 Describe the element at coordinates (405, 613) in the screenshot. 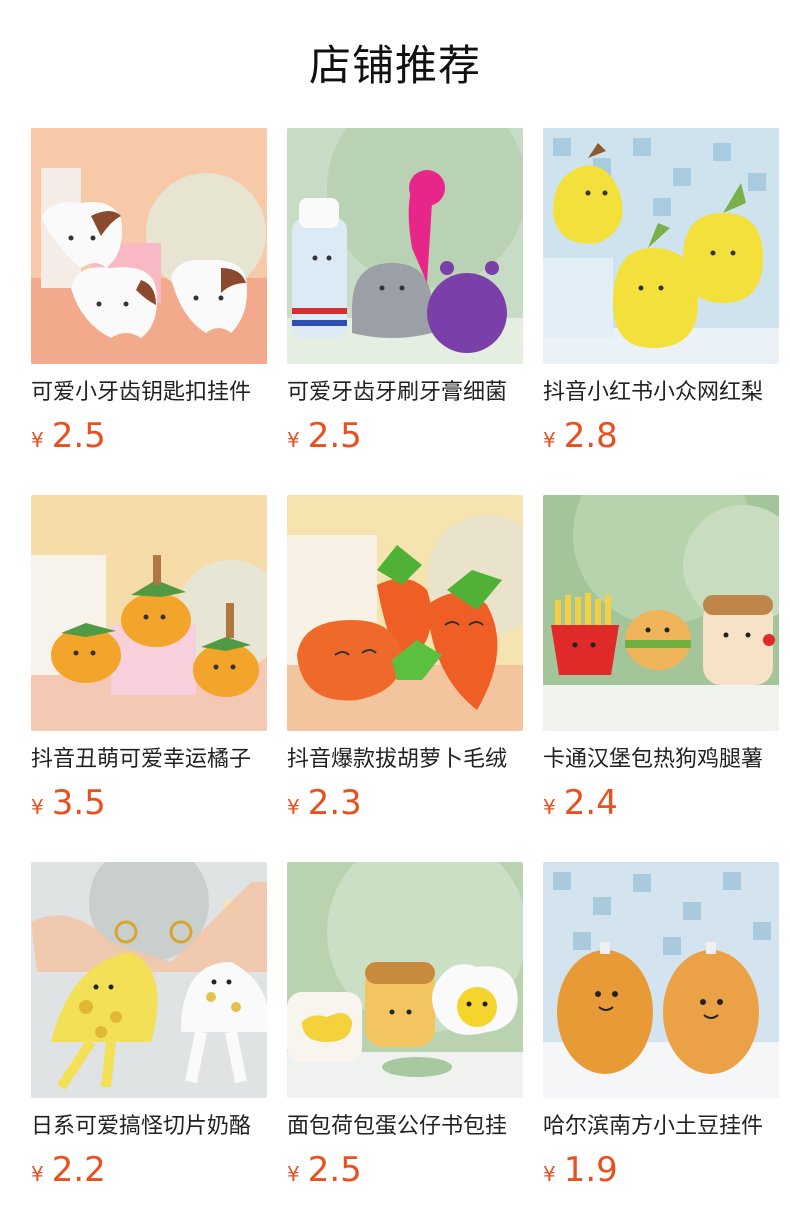

I see `carrot-plush-image` at that location.